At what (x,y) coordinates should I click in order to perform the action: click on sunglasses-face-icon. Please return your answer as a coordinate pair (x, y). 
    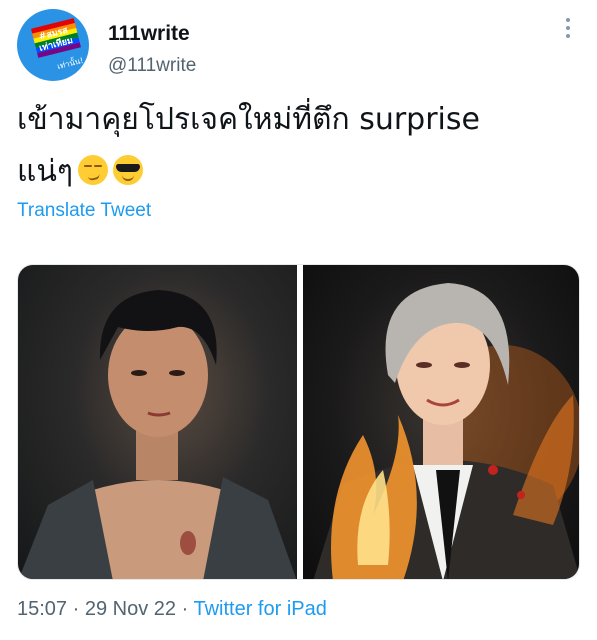
    Looking at the image, I should click on (127, 170).